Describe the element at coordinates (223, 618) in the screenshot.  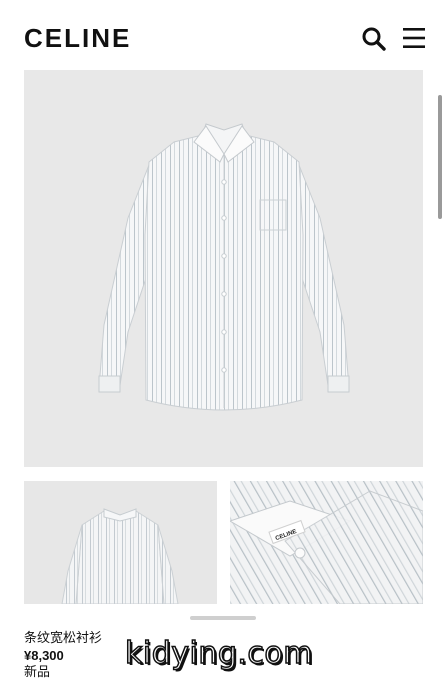
I see `gallery-scroll-indicator` at that location.